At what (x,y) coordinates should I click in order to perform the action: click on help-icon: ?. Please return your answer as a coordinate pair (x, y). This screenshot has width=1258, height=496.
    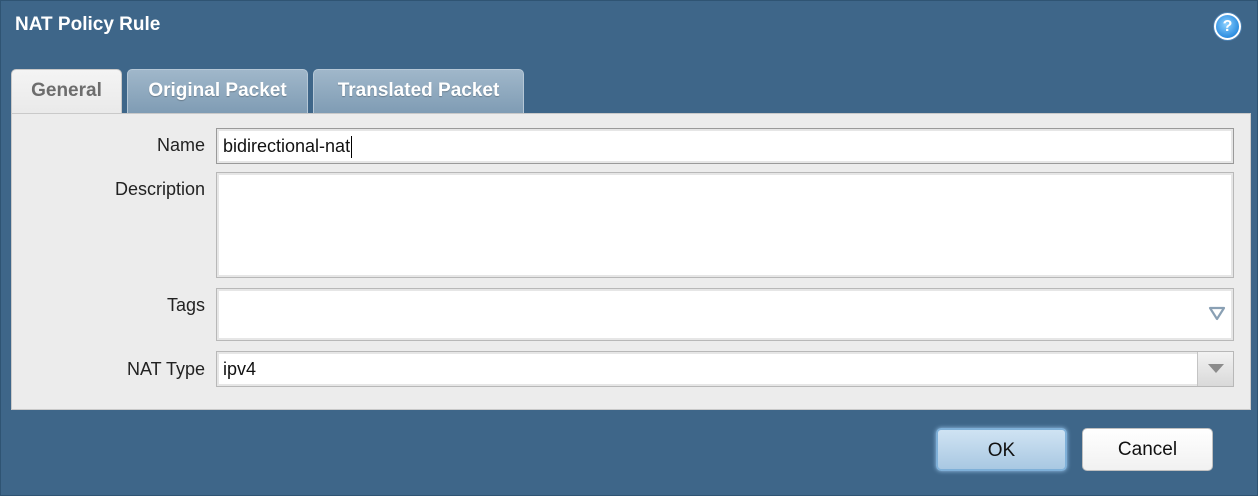
    Looking at the image, I should click on (1227, 26).